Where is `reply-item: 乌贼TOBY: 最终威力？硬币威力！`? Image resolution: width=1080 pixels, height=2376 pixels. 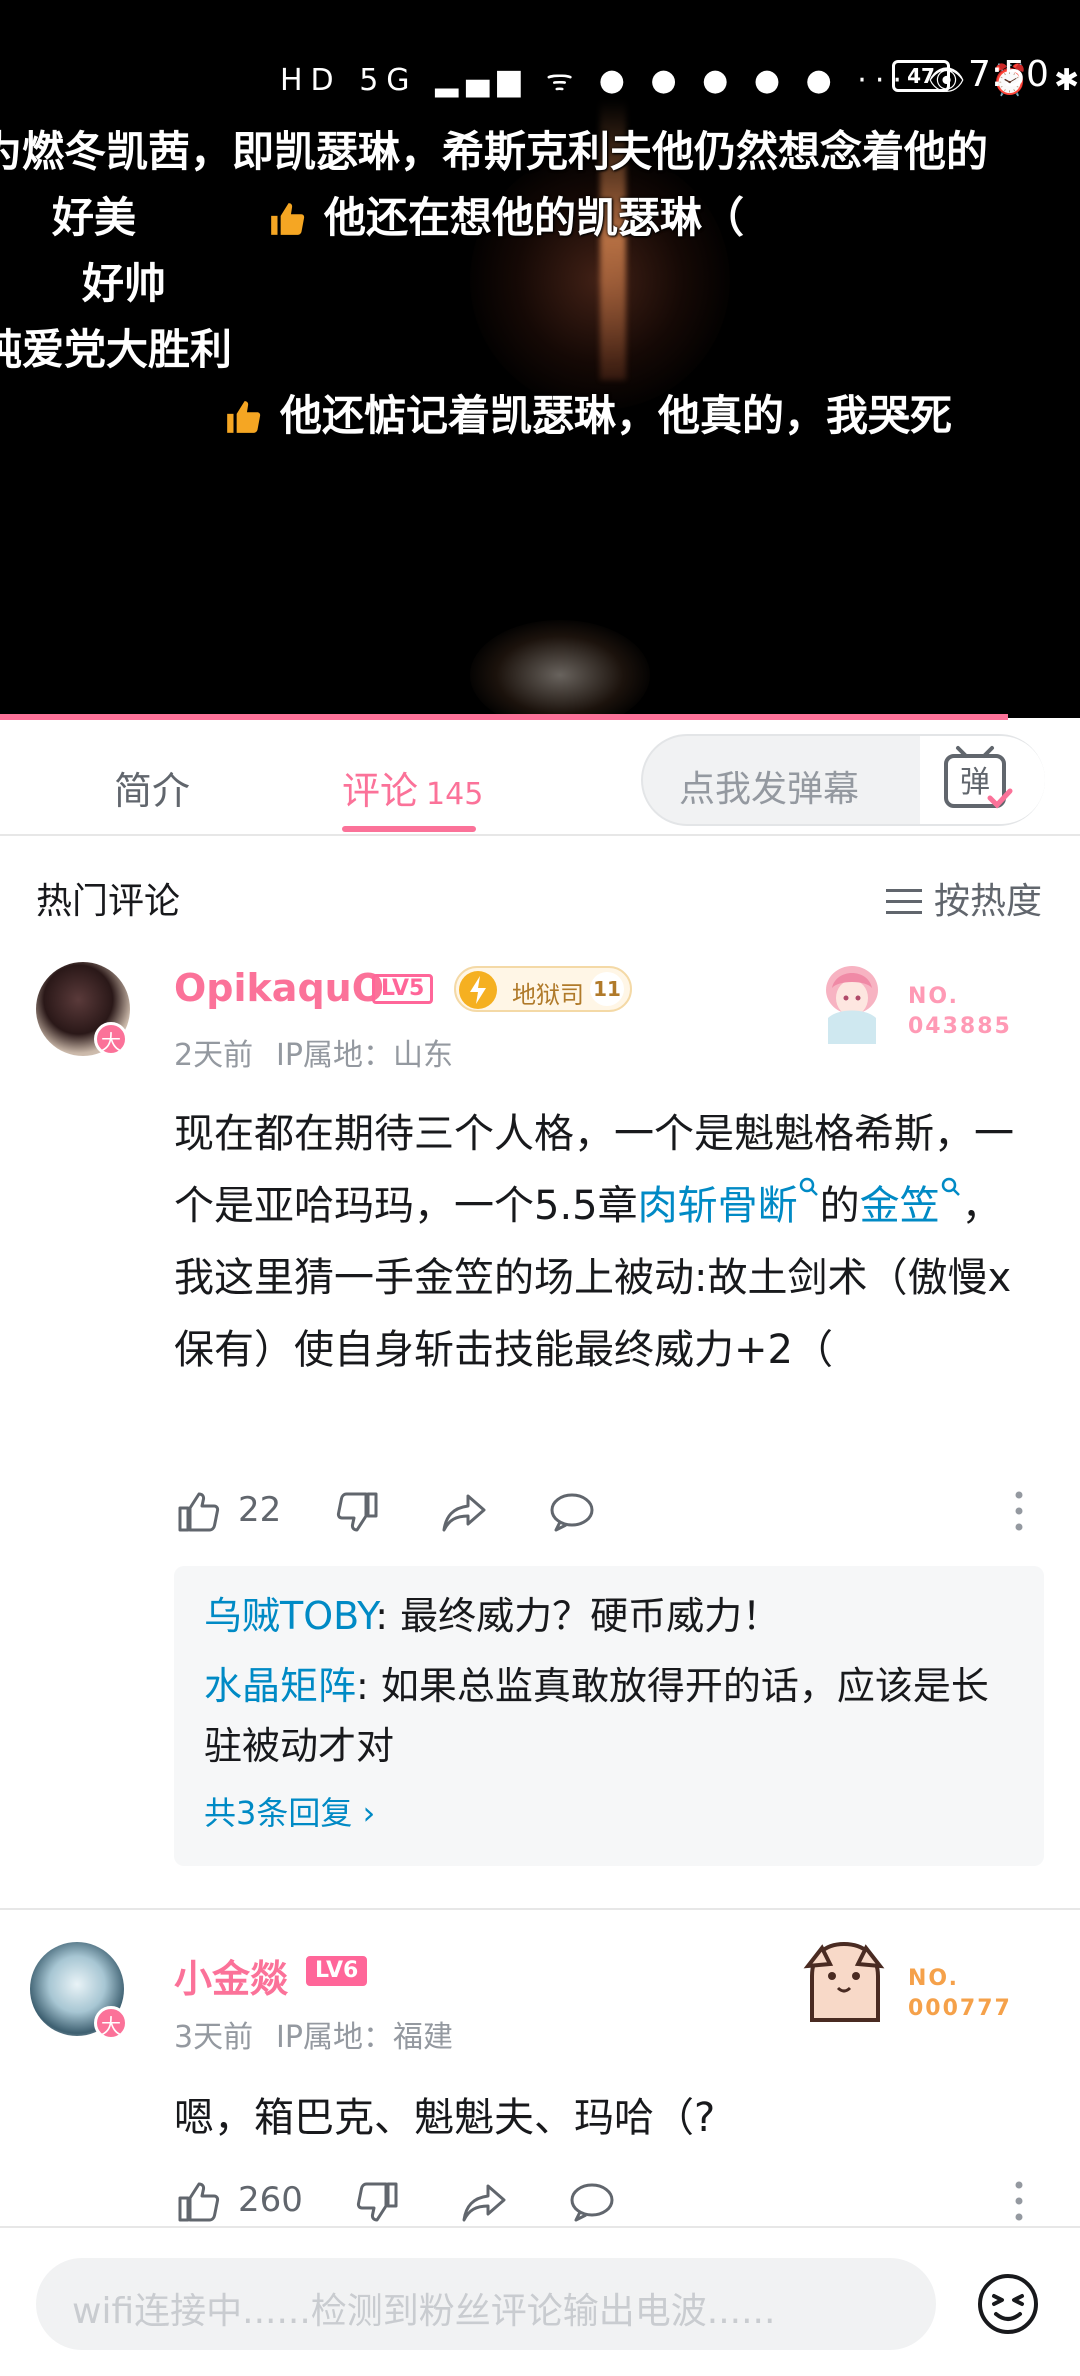
reply-item: 乌贼TOBY: 最终威力？硬币威力！ is located at coordinates (604, 1616).